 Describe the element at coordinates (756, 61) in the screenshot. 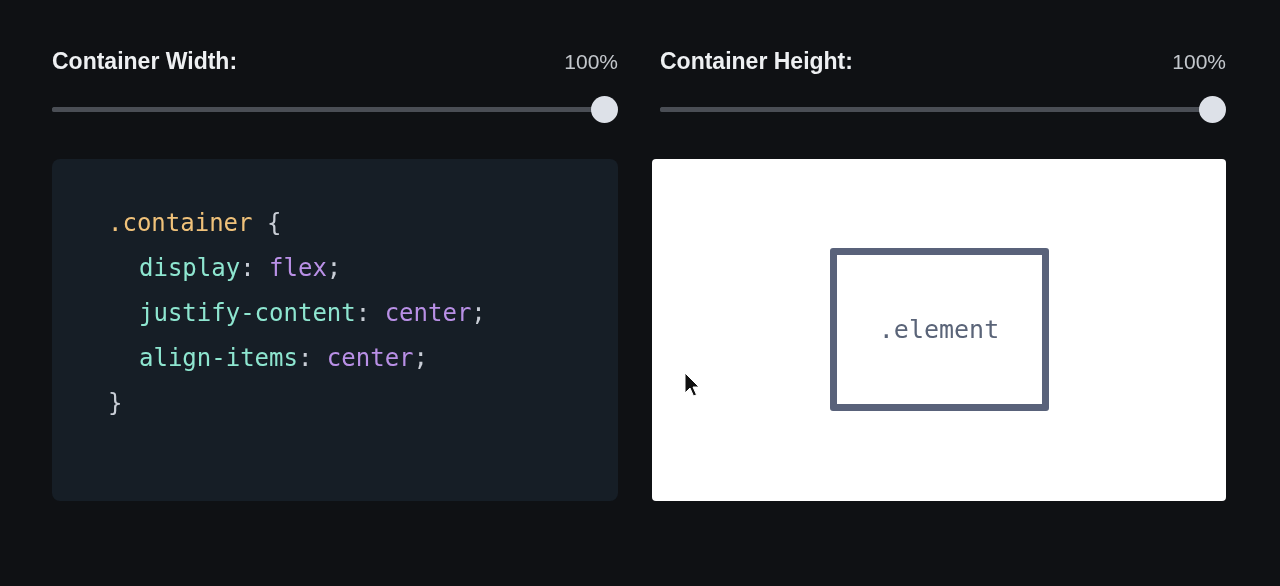

I see `slider-label: Container Height:` at that location.